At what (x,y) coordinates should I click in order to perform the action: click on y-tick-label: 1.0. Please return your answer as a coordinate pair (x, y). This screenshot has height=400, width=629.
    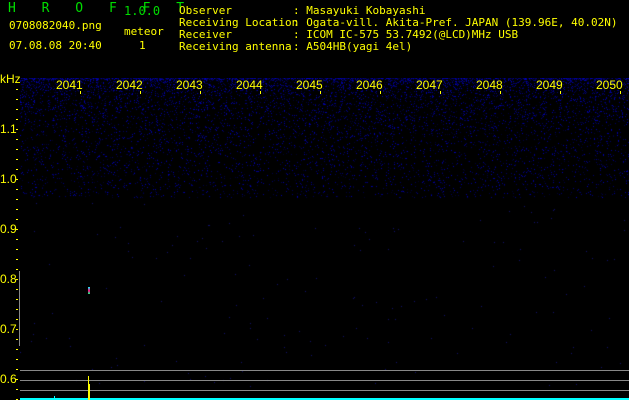
    Looking at the image, I should click on (8, 179).